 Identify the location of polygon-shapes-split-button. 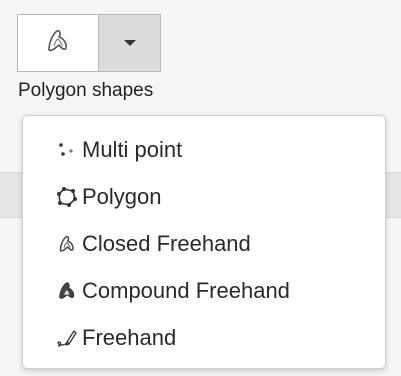
(89, 43).